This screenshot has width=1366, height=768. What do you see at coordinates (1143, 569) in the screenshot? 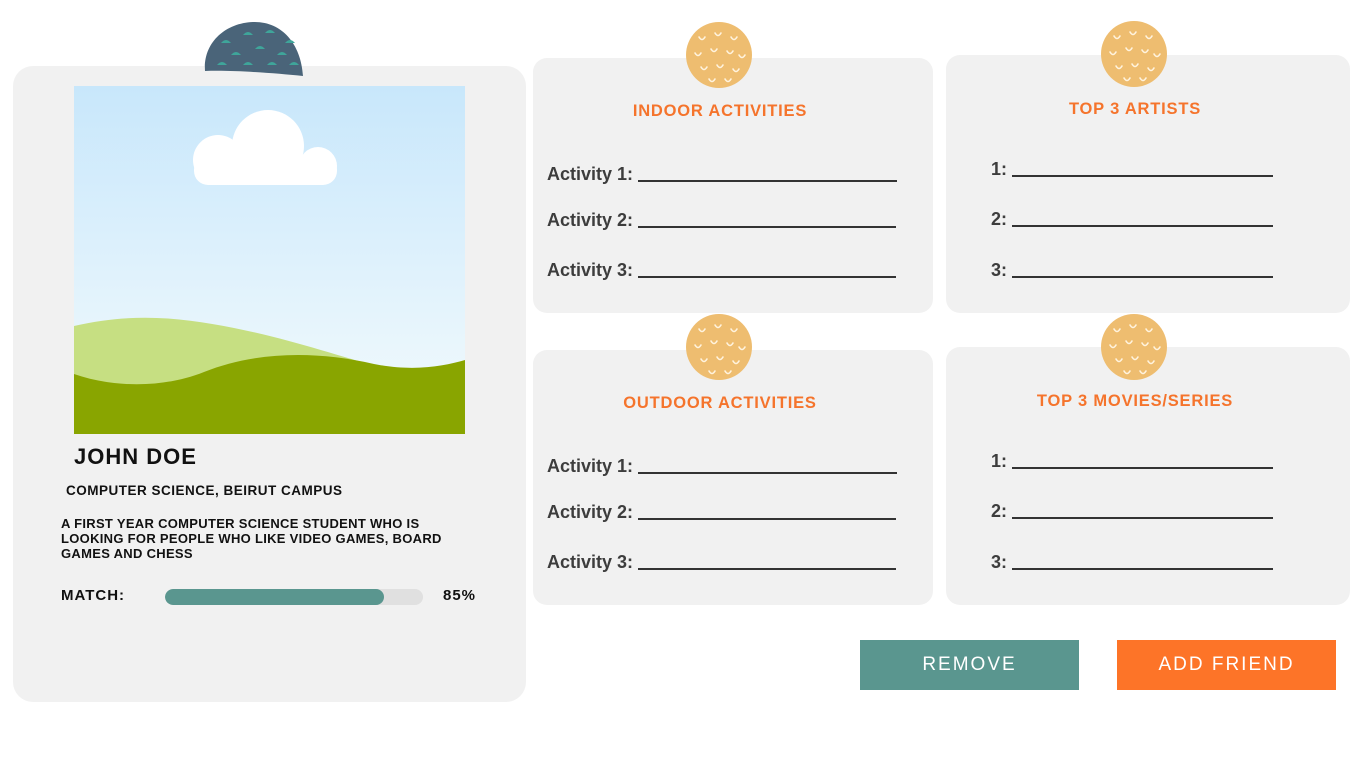
I see `movie-3-line` at bounding box center [1143, 569].